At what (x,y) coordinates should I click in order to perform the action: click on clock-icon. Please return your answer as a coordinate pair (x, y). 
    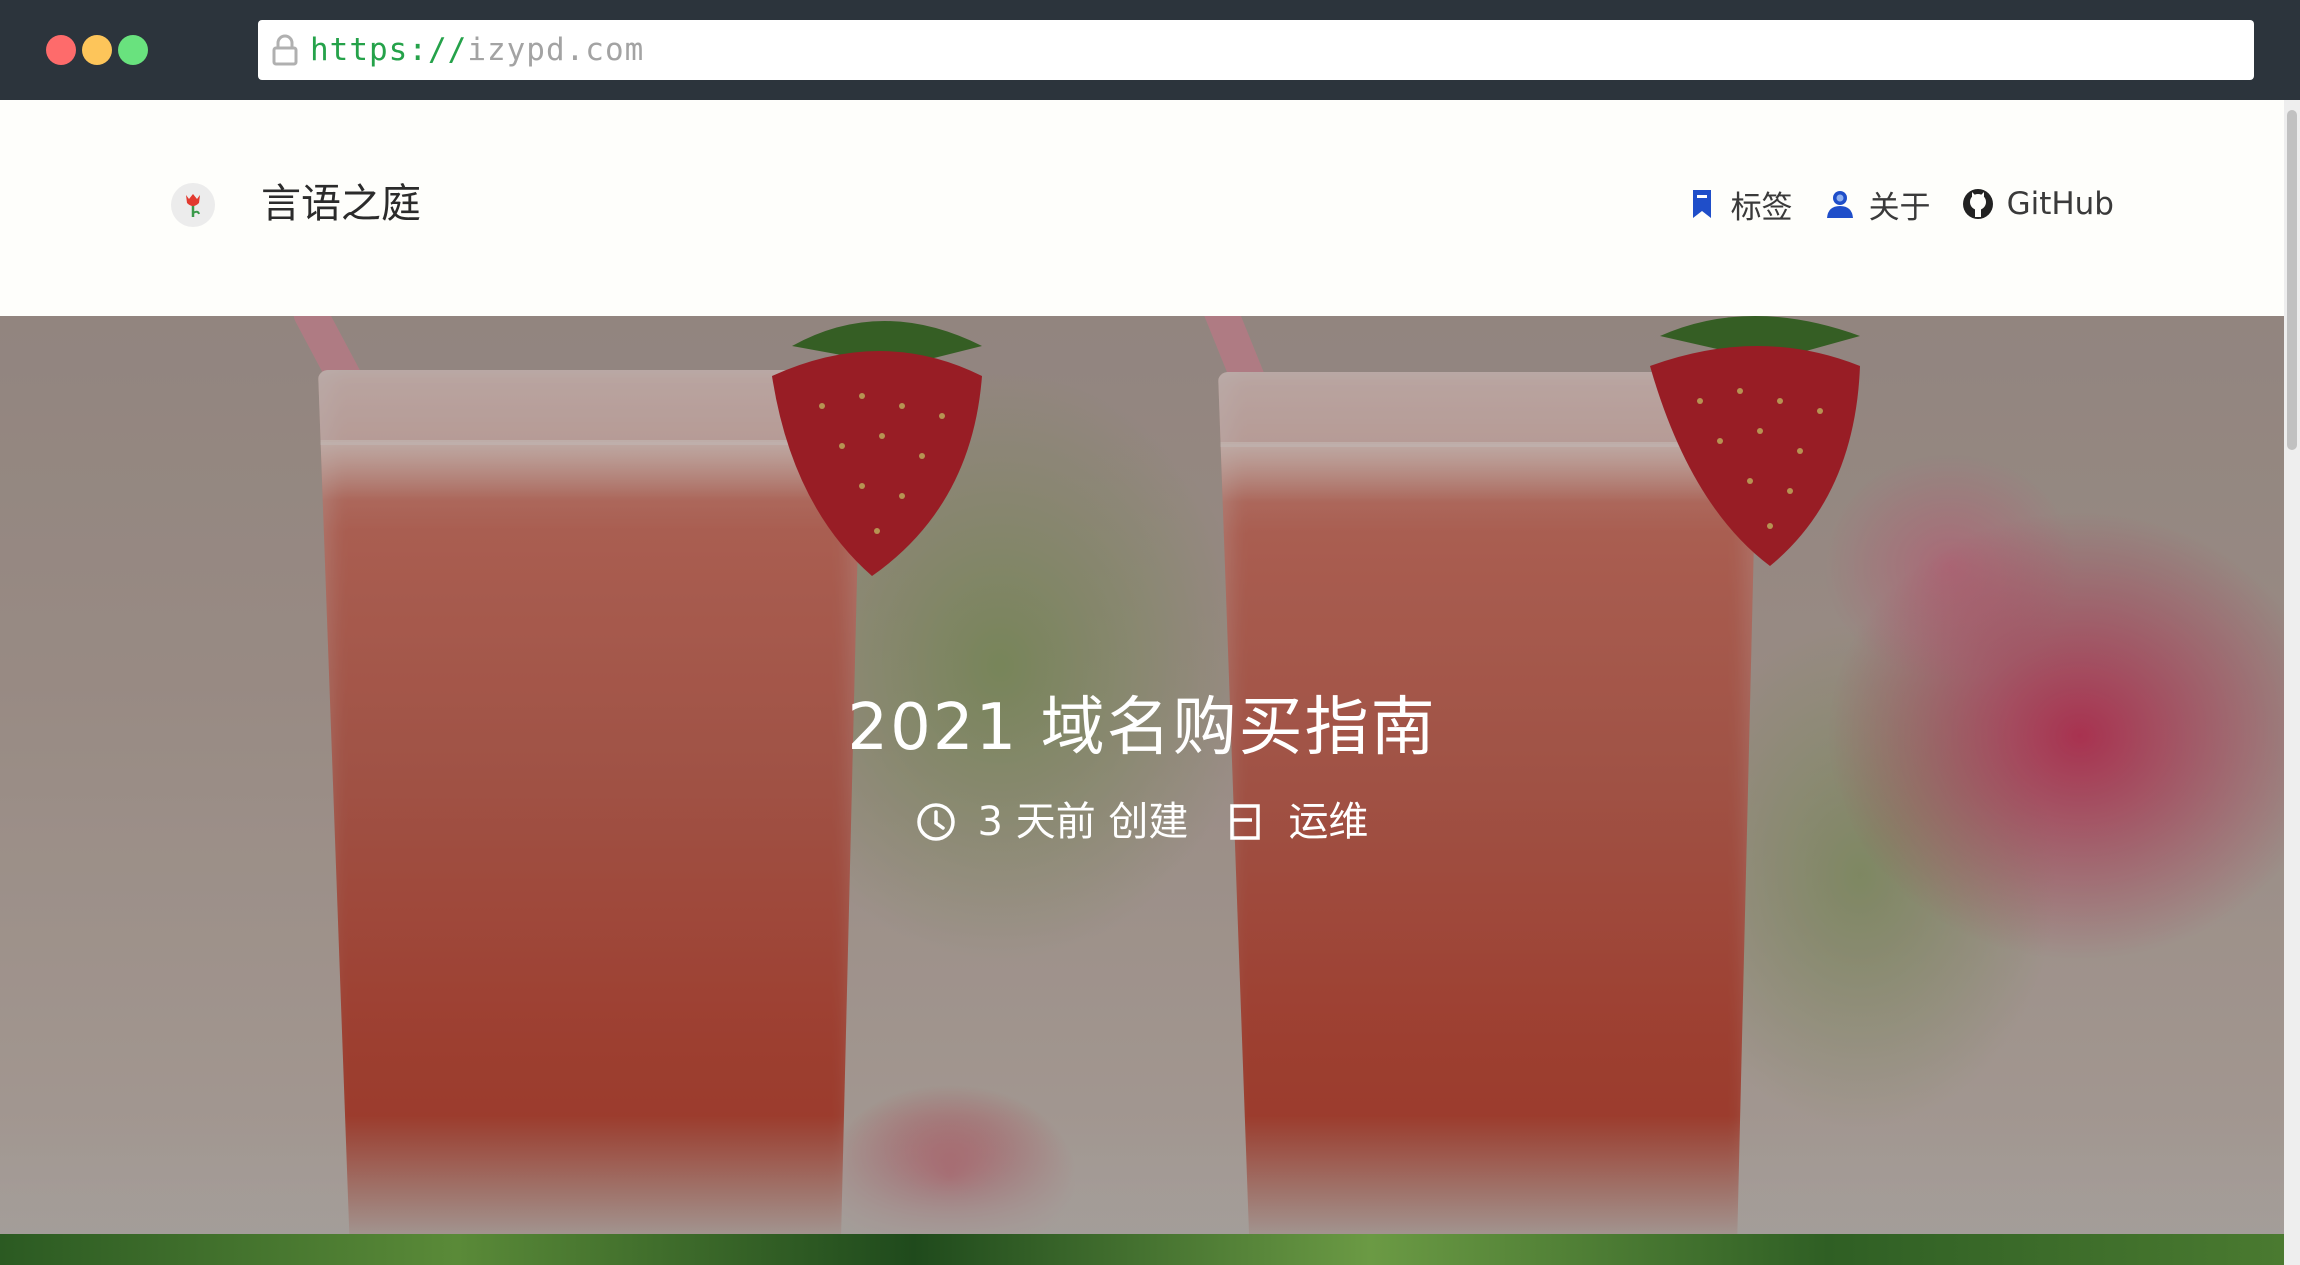
    Looking at the image, I should click on (935, 822).